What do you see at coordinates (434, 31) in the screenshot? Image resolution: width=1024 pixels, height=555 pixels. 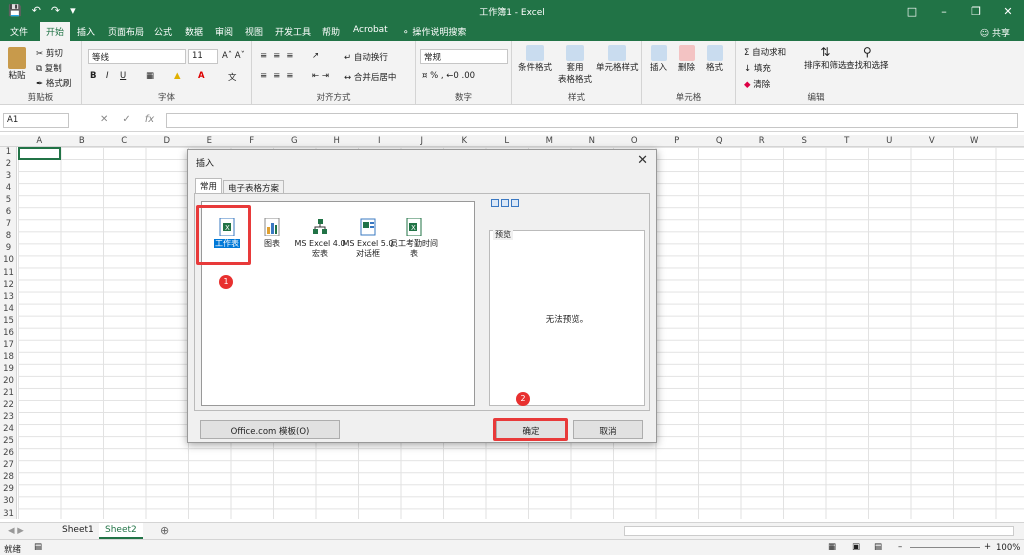 I see `tell-me-search: ⚬ 操作说明搜索` at bounding box center [434, 31].